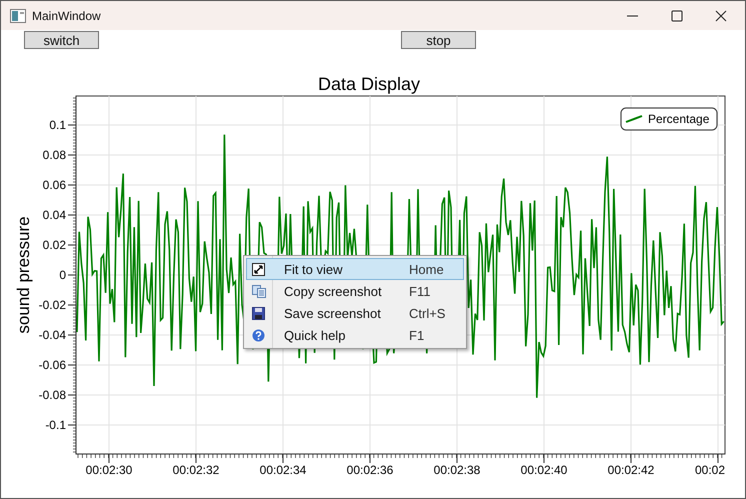 This screenshot has height=499, width=746. Describe the element at coordinates (62, 275) in the screenshot. I see `y-tick-label: 0` at that location.